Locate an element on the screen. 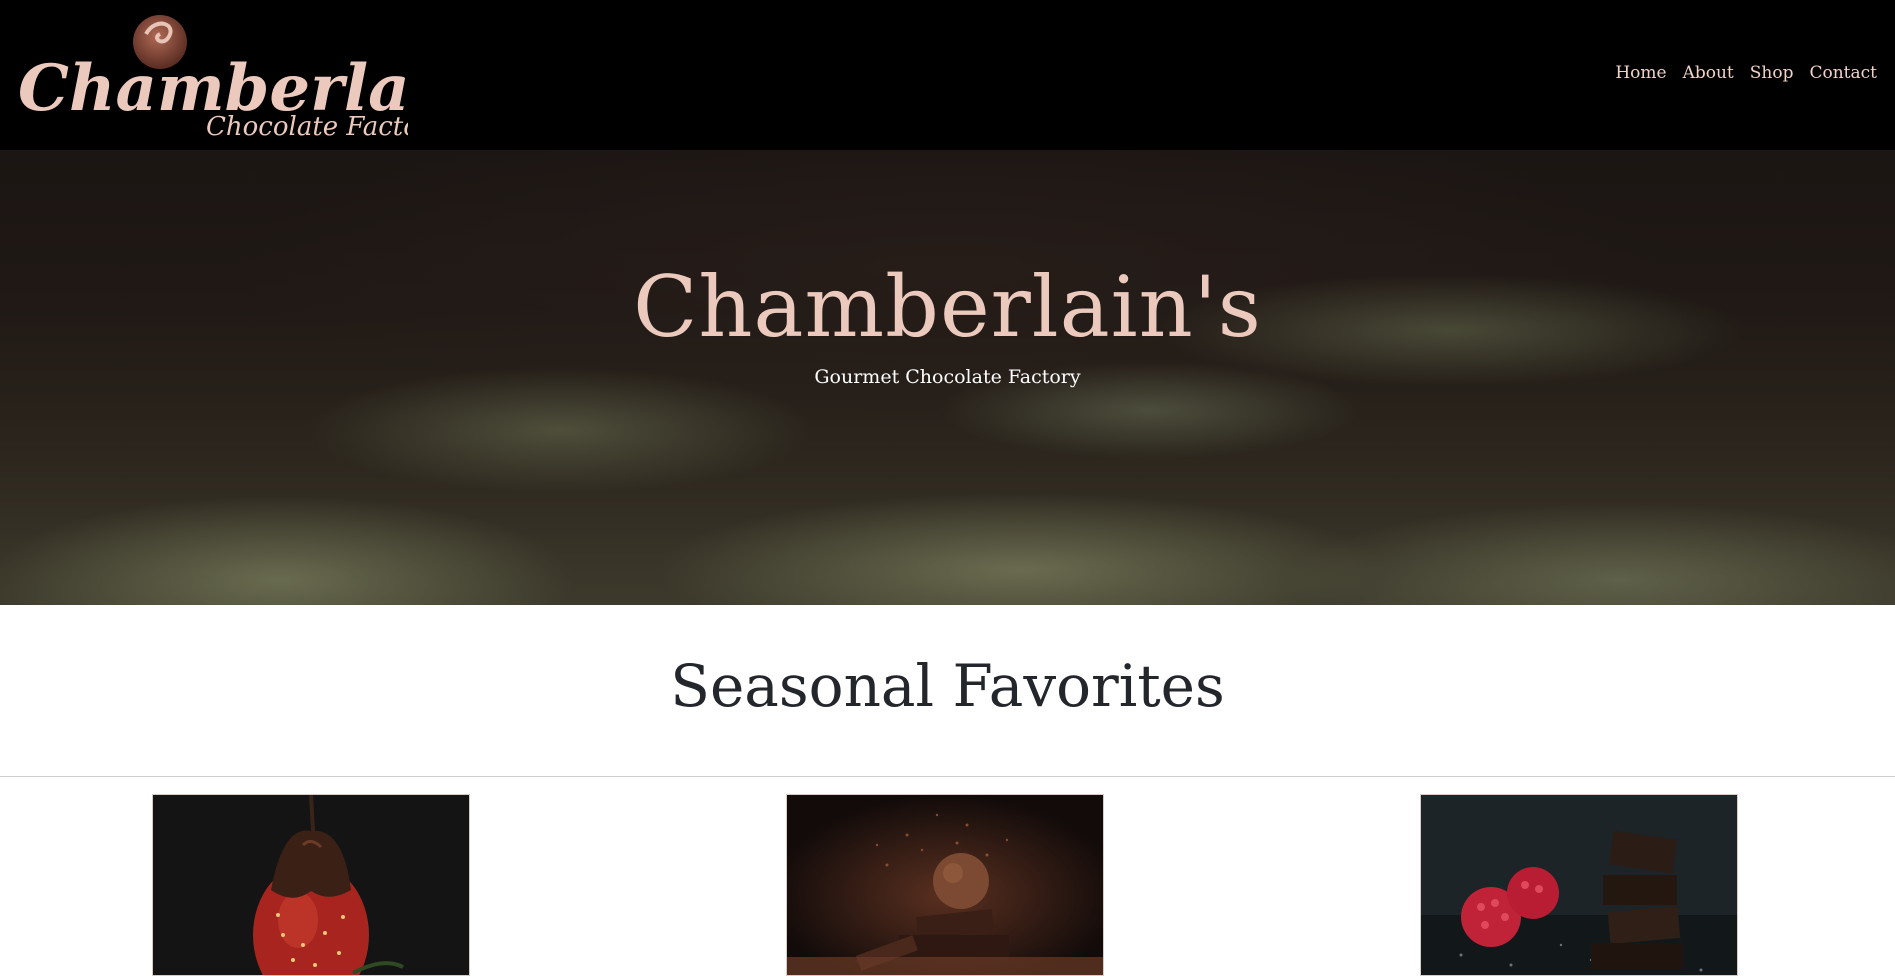 Image resolution: width=1895 pixels, height=976 pixels. section-divider is located at coordinates (947, 776).